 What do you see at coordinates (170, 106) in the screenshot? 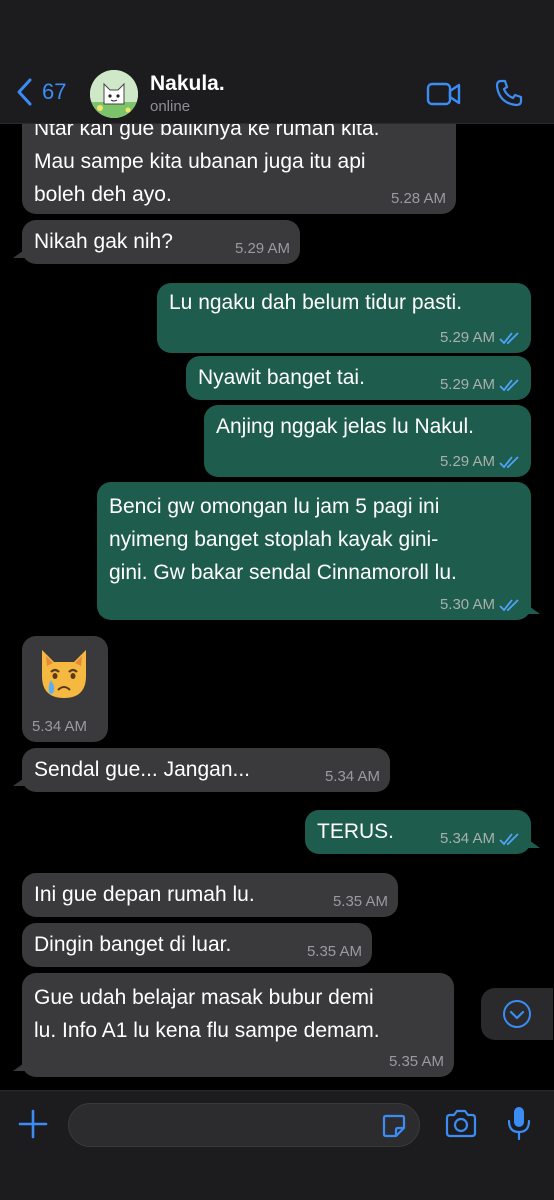
I see `contact-status: online` at bounding box center [170, 106].